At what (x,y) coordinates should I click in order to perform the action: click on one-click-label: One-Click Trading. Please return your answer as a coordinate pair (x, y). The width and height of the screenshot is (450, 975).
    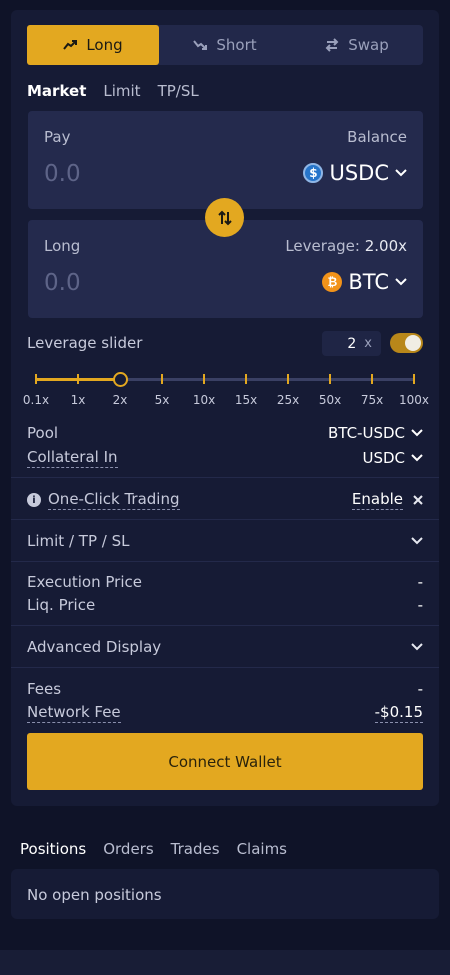
    Looking at the image, I should click on (114, 500).